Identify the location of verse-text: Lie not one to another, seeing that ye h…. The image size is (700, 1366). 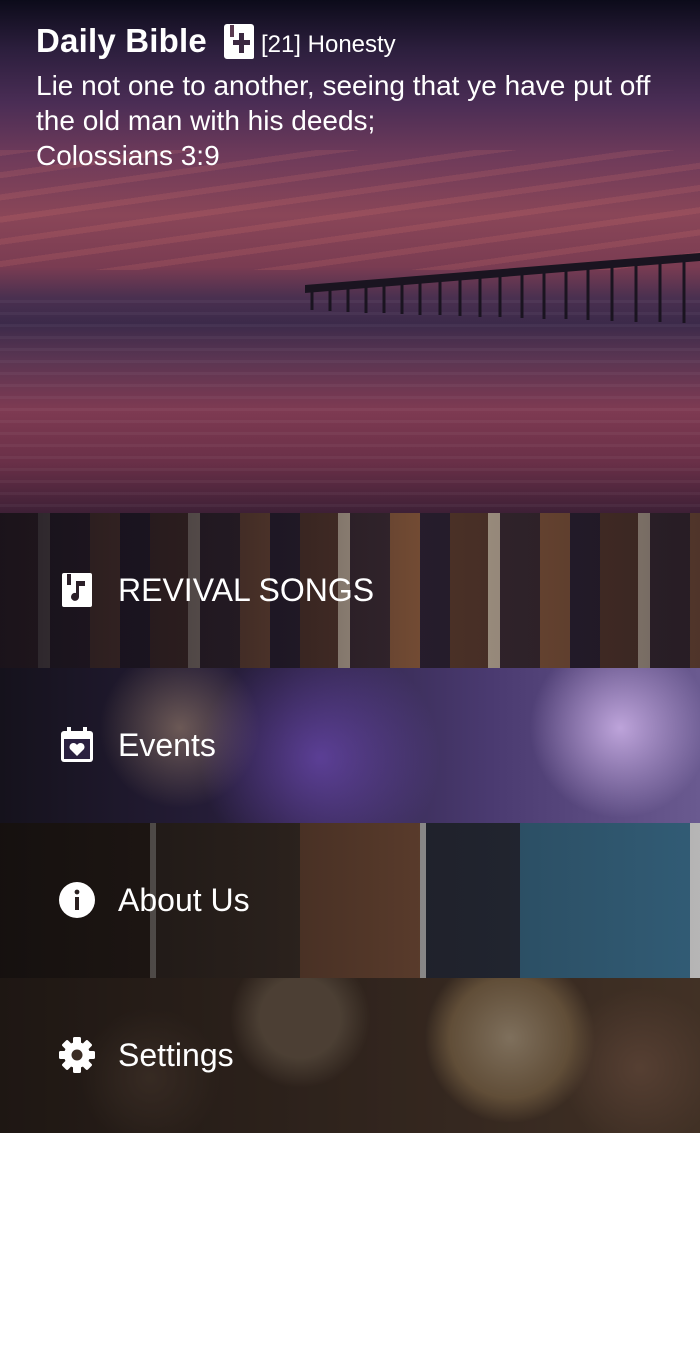
(343, 103).